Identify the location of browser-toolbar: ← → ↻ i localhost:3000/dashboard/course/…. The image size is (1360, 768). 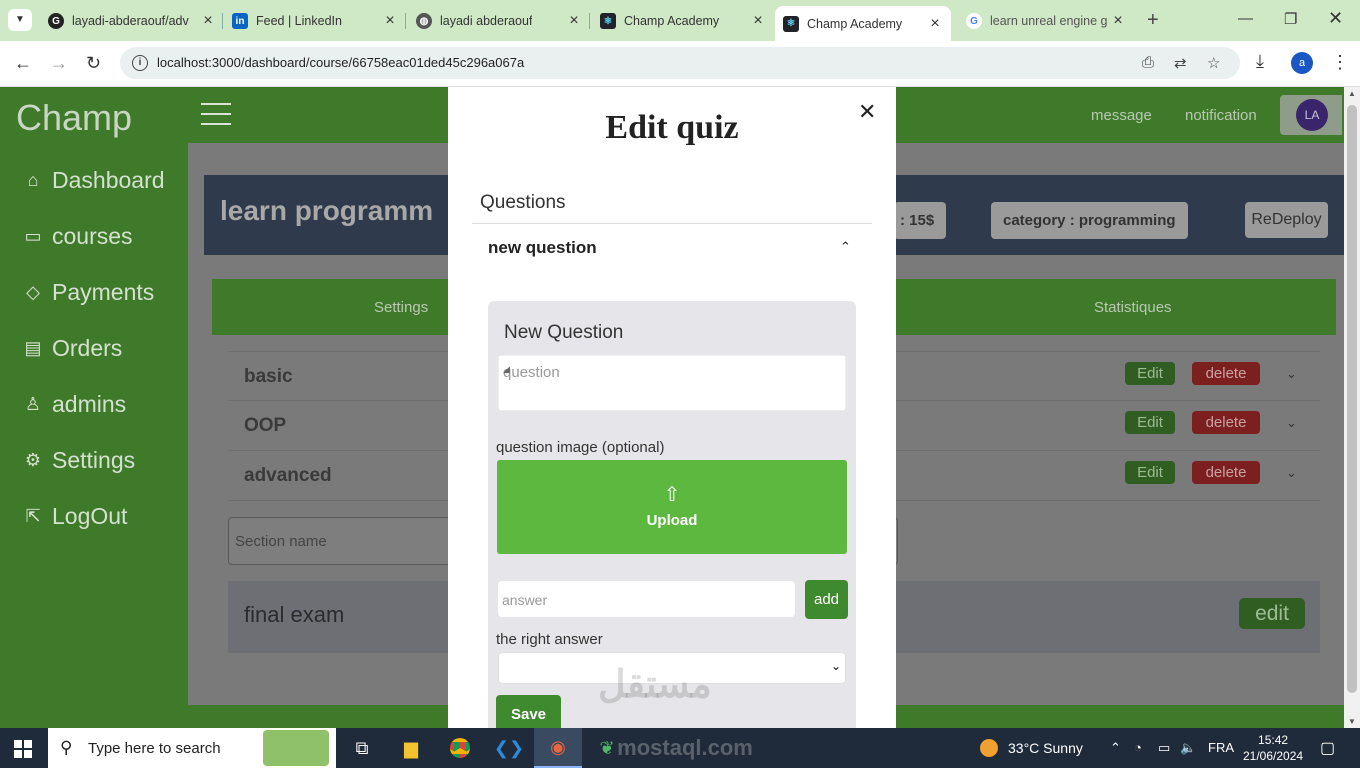
(680, 64).